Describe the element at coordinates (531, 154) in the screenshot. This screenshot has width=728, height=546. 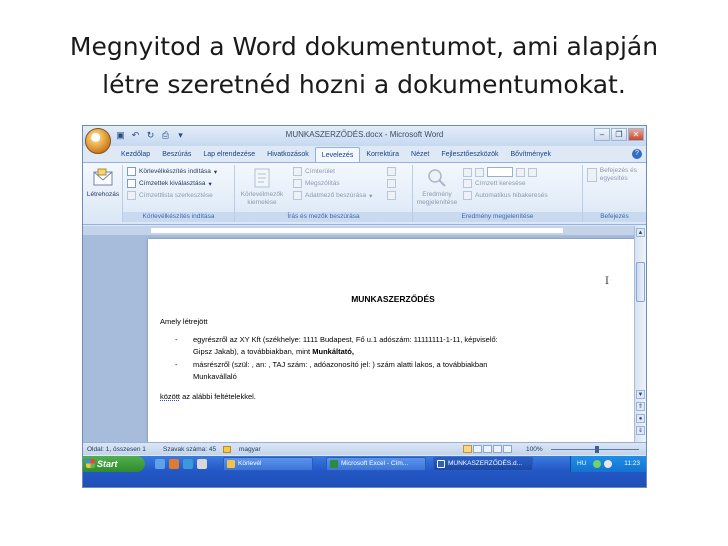
I see `tab-bovitmenyek: Bővítmények` at that location.